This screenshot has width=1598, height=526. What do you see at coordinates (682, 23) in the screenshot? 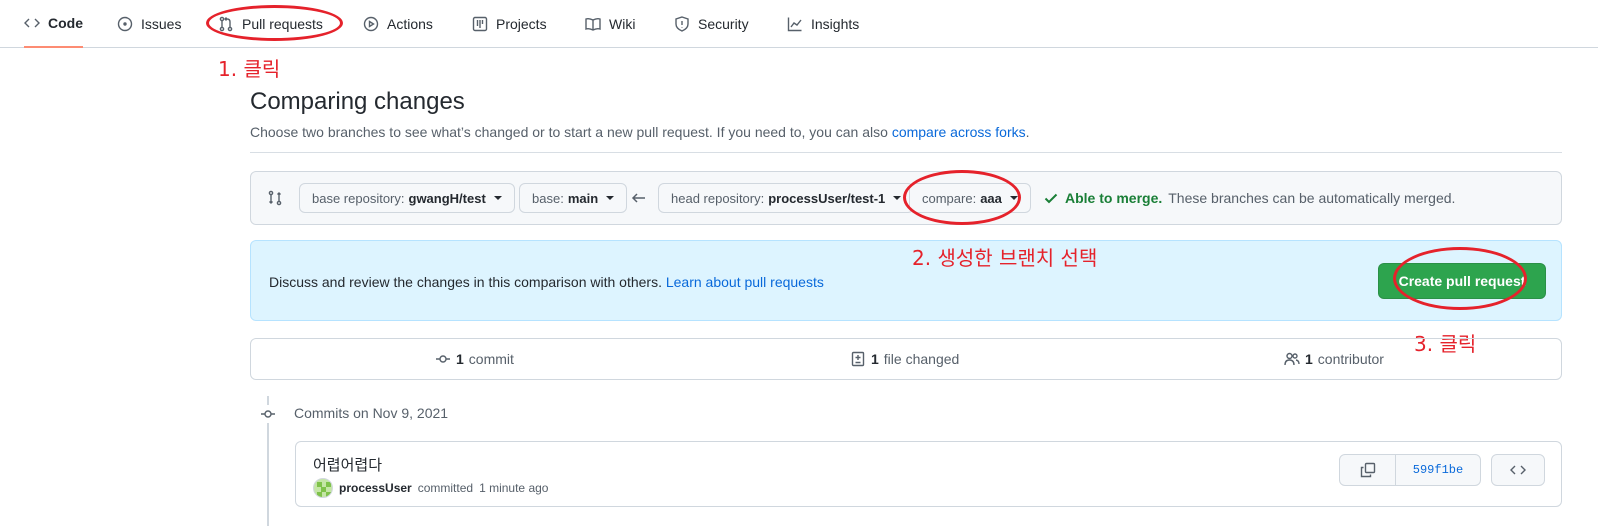
I see `shield-icon` at bounding box center [682, 23].